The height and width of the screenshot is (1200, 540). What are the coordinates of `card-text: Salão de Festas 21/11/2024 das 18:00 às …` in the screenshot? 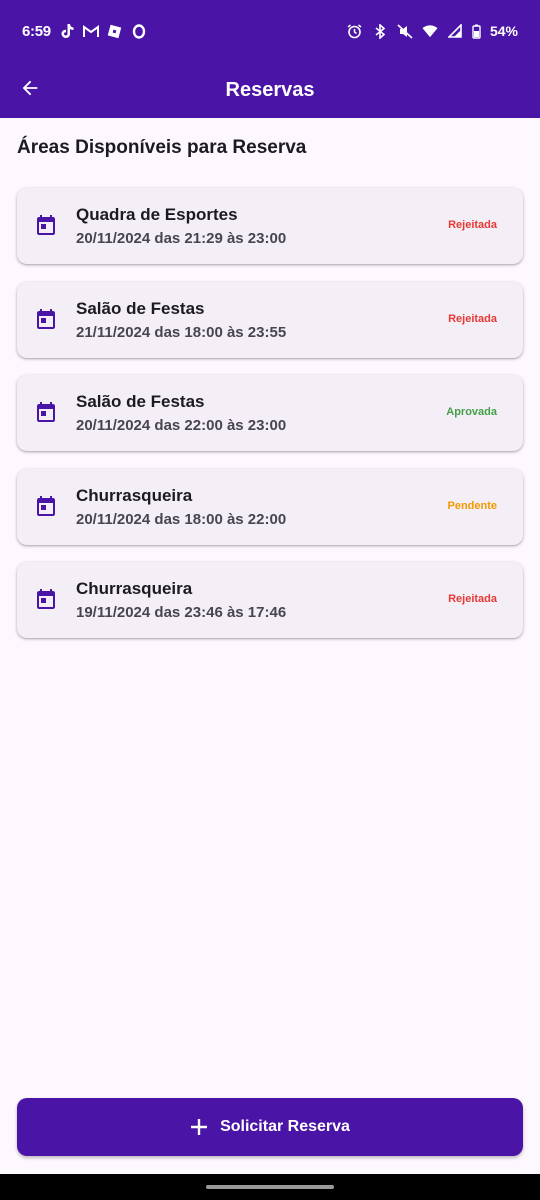 It's located at (181, 321).